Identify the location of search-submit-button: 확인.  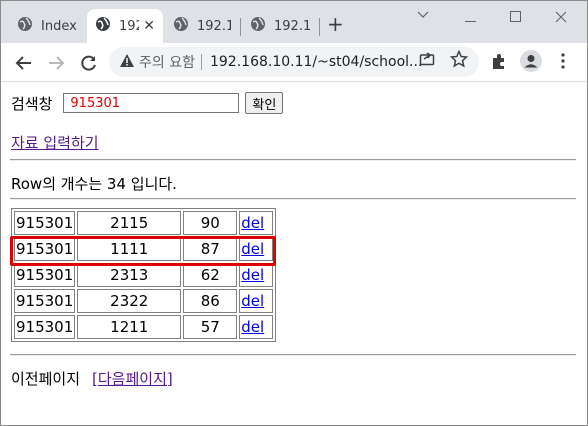
(264, 103).